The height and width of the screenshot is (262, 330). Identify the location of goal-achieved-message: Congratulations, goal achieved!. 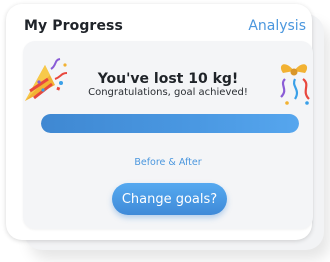
(168, 92).